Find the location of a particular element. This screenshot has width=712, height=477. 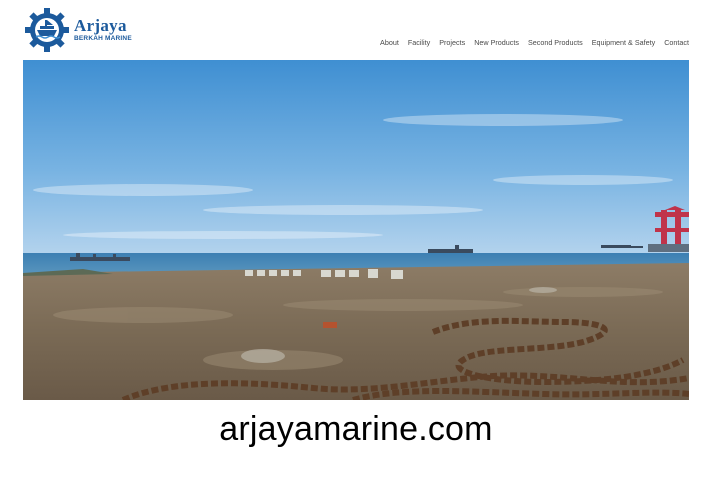

brand-logo: Arjaya BERKAH MARINE is located at coordinates (79, 30).